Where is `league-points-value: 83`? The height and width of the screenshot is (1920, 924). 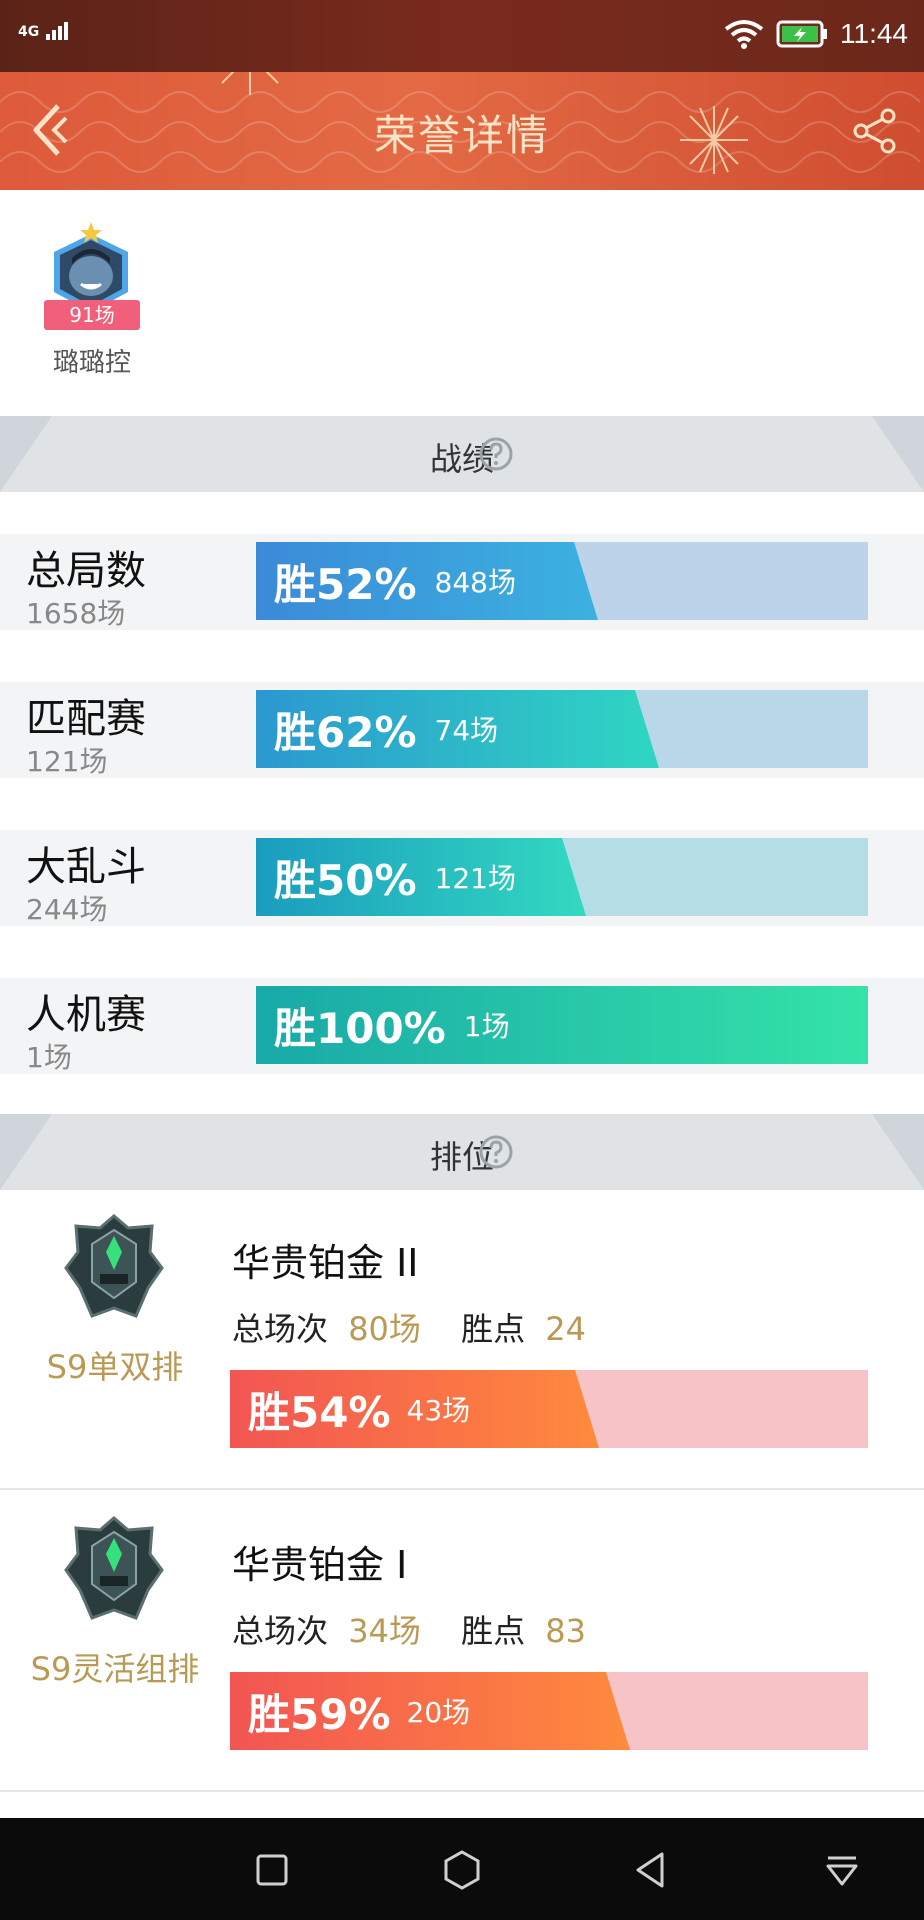
league-points-value: 83 is located at coordinates (565, 1631).